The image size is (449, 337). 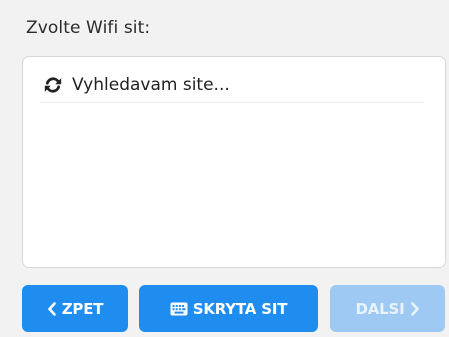 I want to click on back-button-label: ZPET, so click(x=82, y=308).